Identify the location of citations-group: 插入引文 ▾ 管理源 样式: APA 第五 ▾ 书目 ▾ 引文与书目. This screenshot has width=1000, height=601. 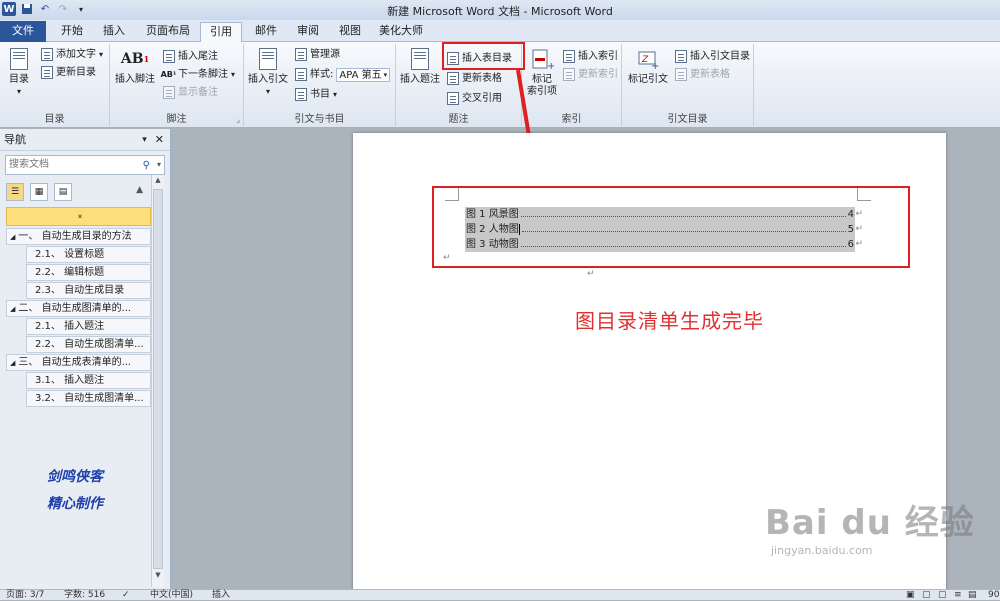
(320, 85).